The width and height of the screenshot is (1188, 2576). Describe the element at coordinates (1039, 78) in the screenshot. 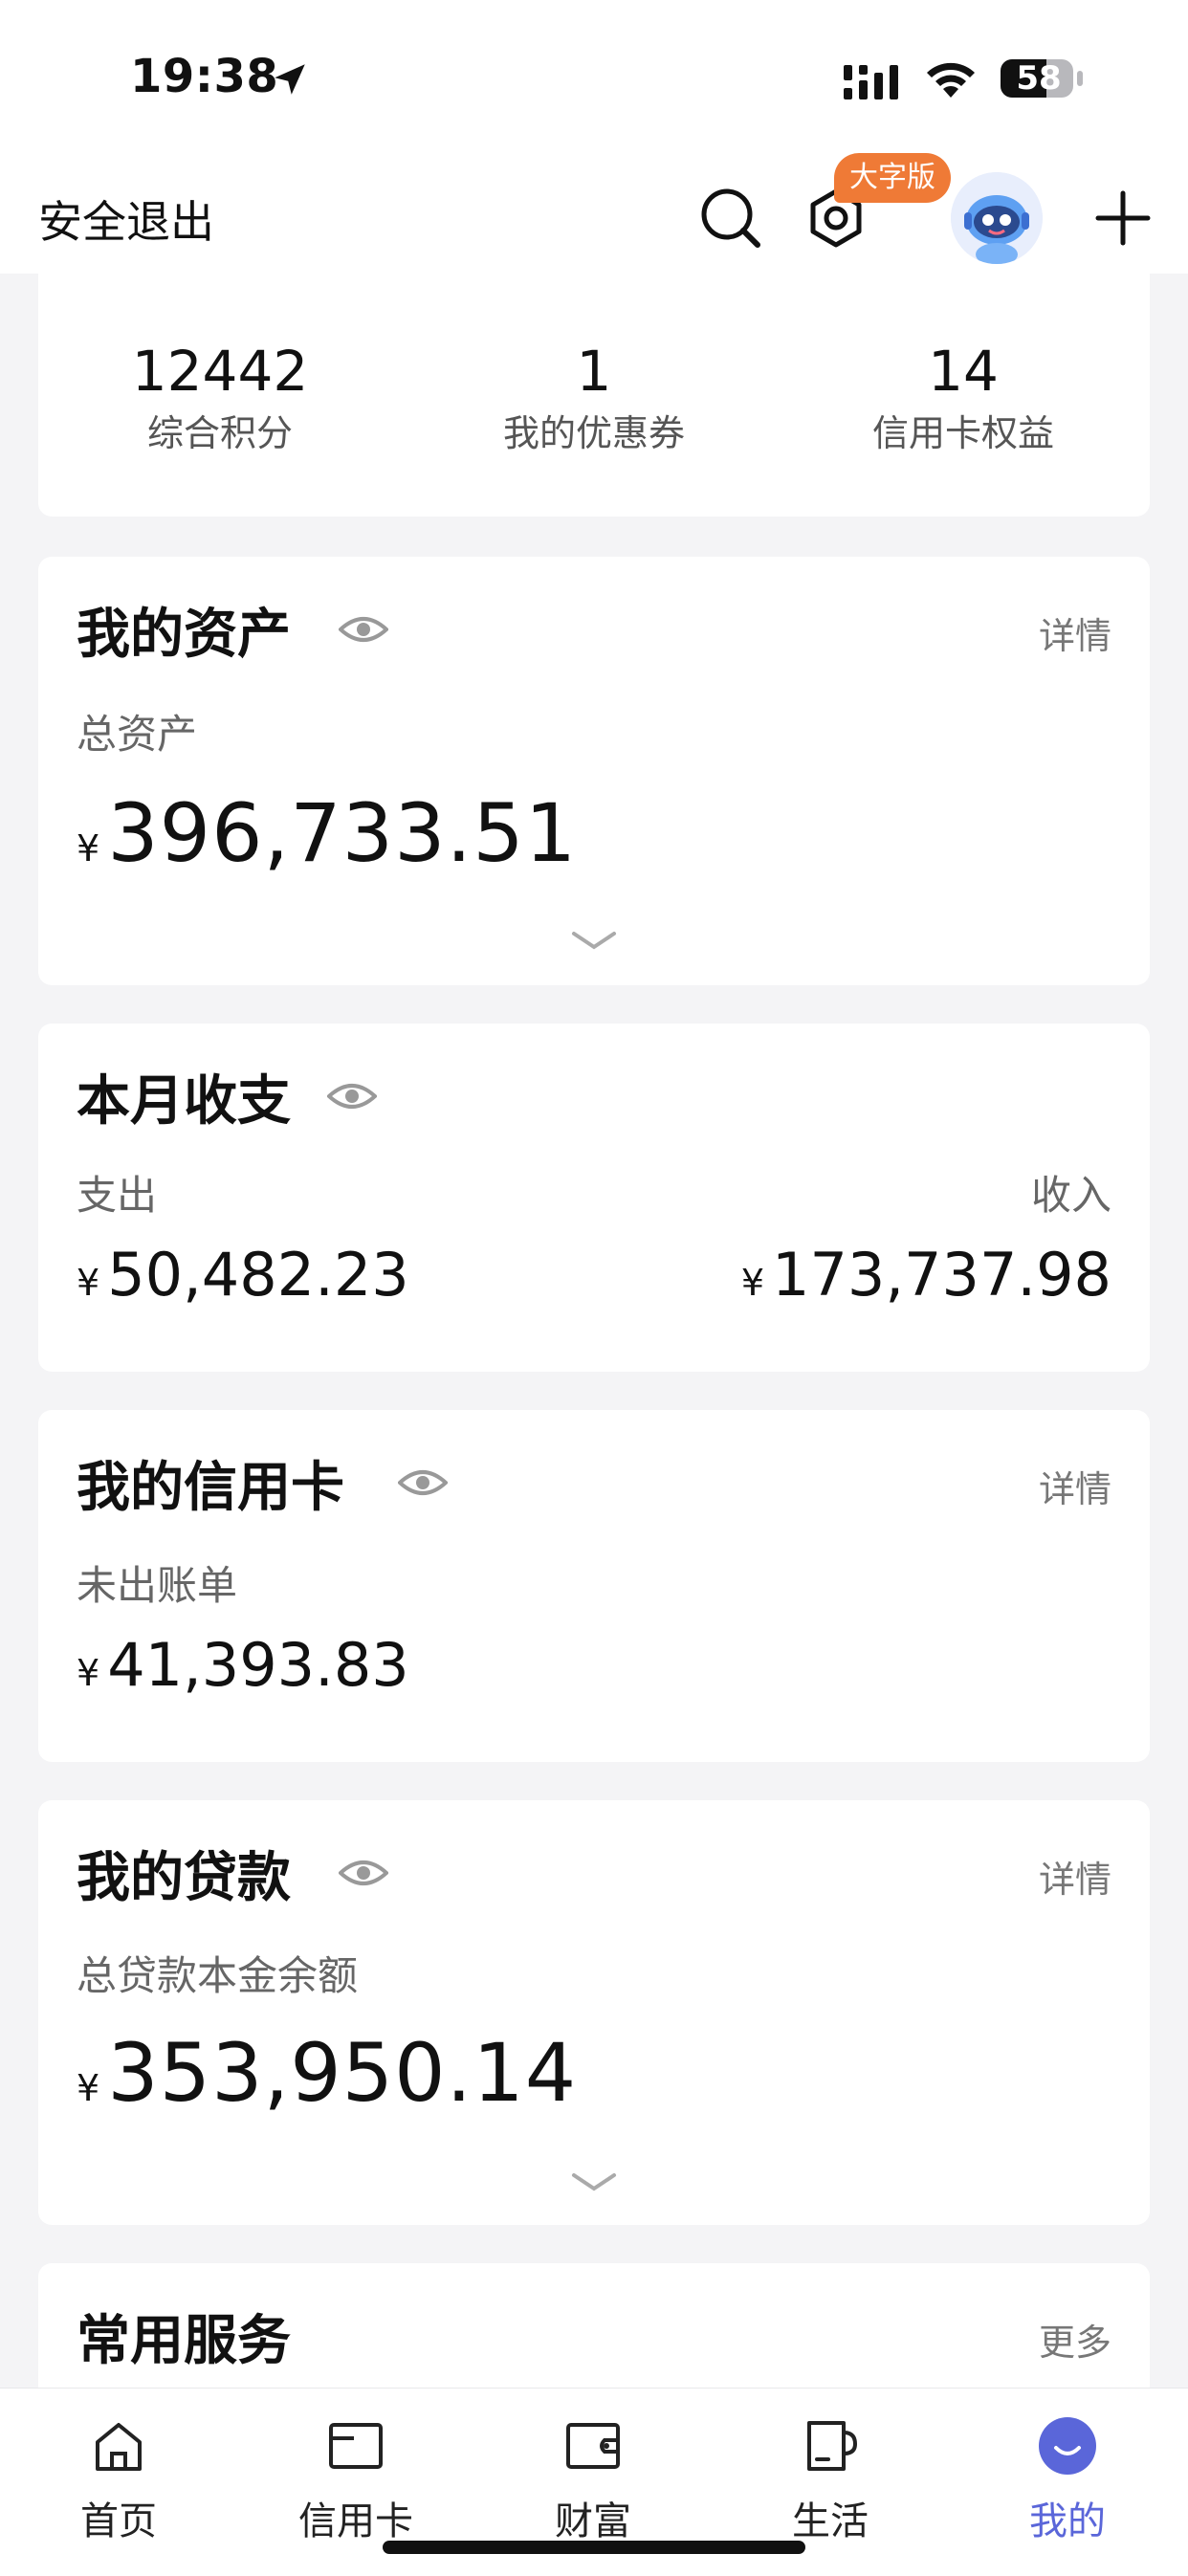

I see `battery-level: 58` at that location.